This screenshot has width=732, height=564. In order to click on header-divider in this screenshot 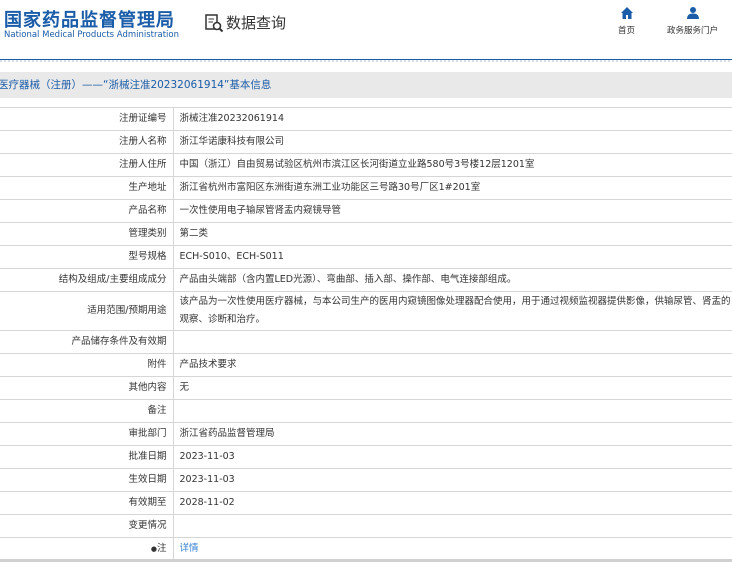, I will do `click(366, 60)`.